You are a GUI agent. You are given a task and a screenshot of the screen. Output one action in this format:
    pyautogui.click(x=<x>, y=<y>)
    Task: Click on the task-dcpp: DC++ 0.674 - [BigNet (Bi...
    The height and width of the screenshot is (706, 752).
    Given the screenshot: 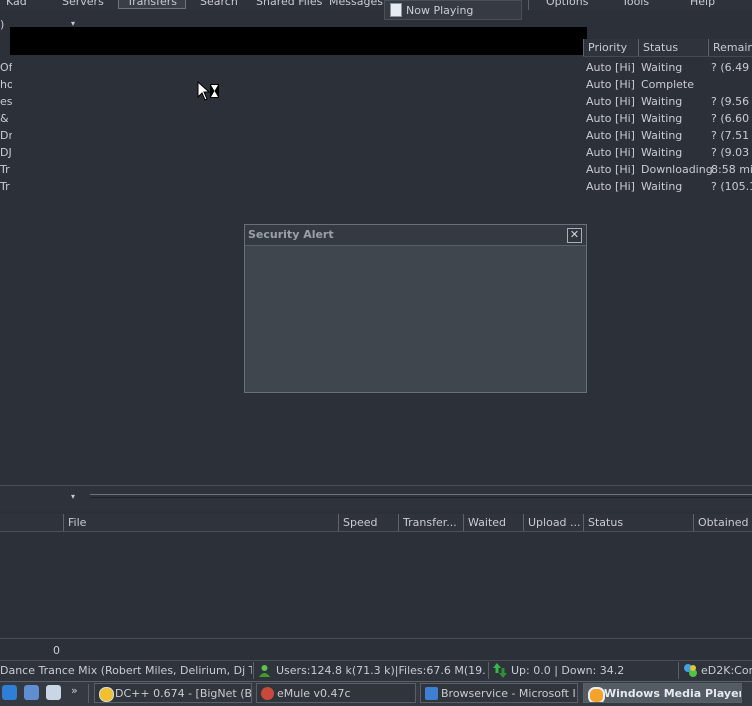 What is the action you would take?
    pyautogui.click(x=173, y=693)
    